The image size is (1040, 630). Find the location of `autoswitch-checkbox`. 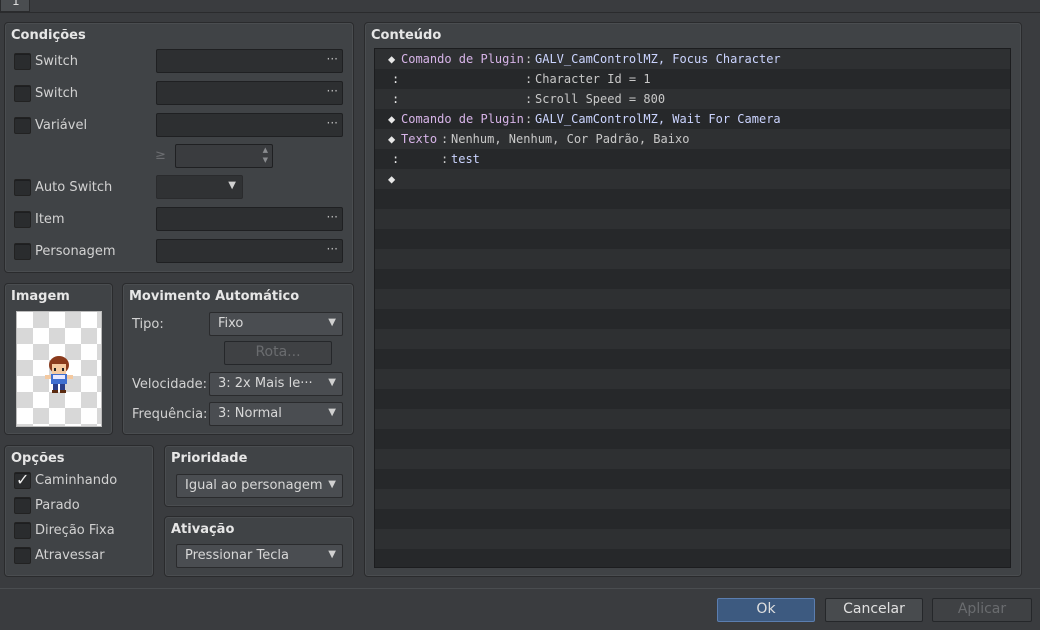

autoswitch-checkbox is located at coordinates (22, 187).